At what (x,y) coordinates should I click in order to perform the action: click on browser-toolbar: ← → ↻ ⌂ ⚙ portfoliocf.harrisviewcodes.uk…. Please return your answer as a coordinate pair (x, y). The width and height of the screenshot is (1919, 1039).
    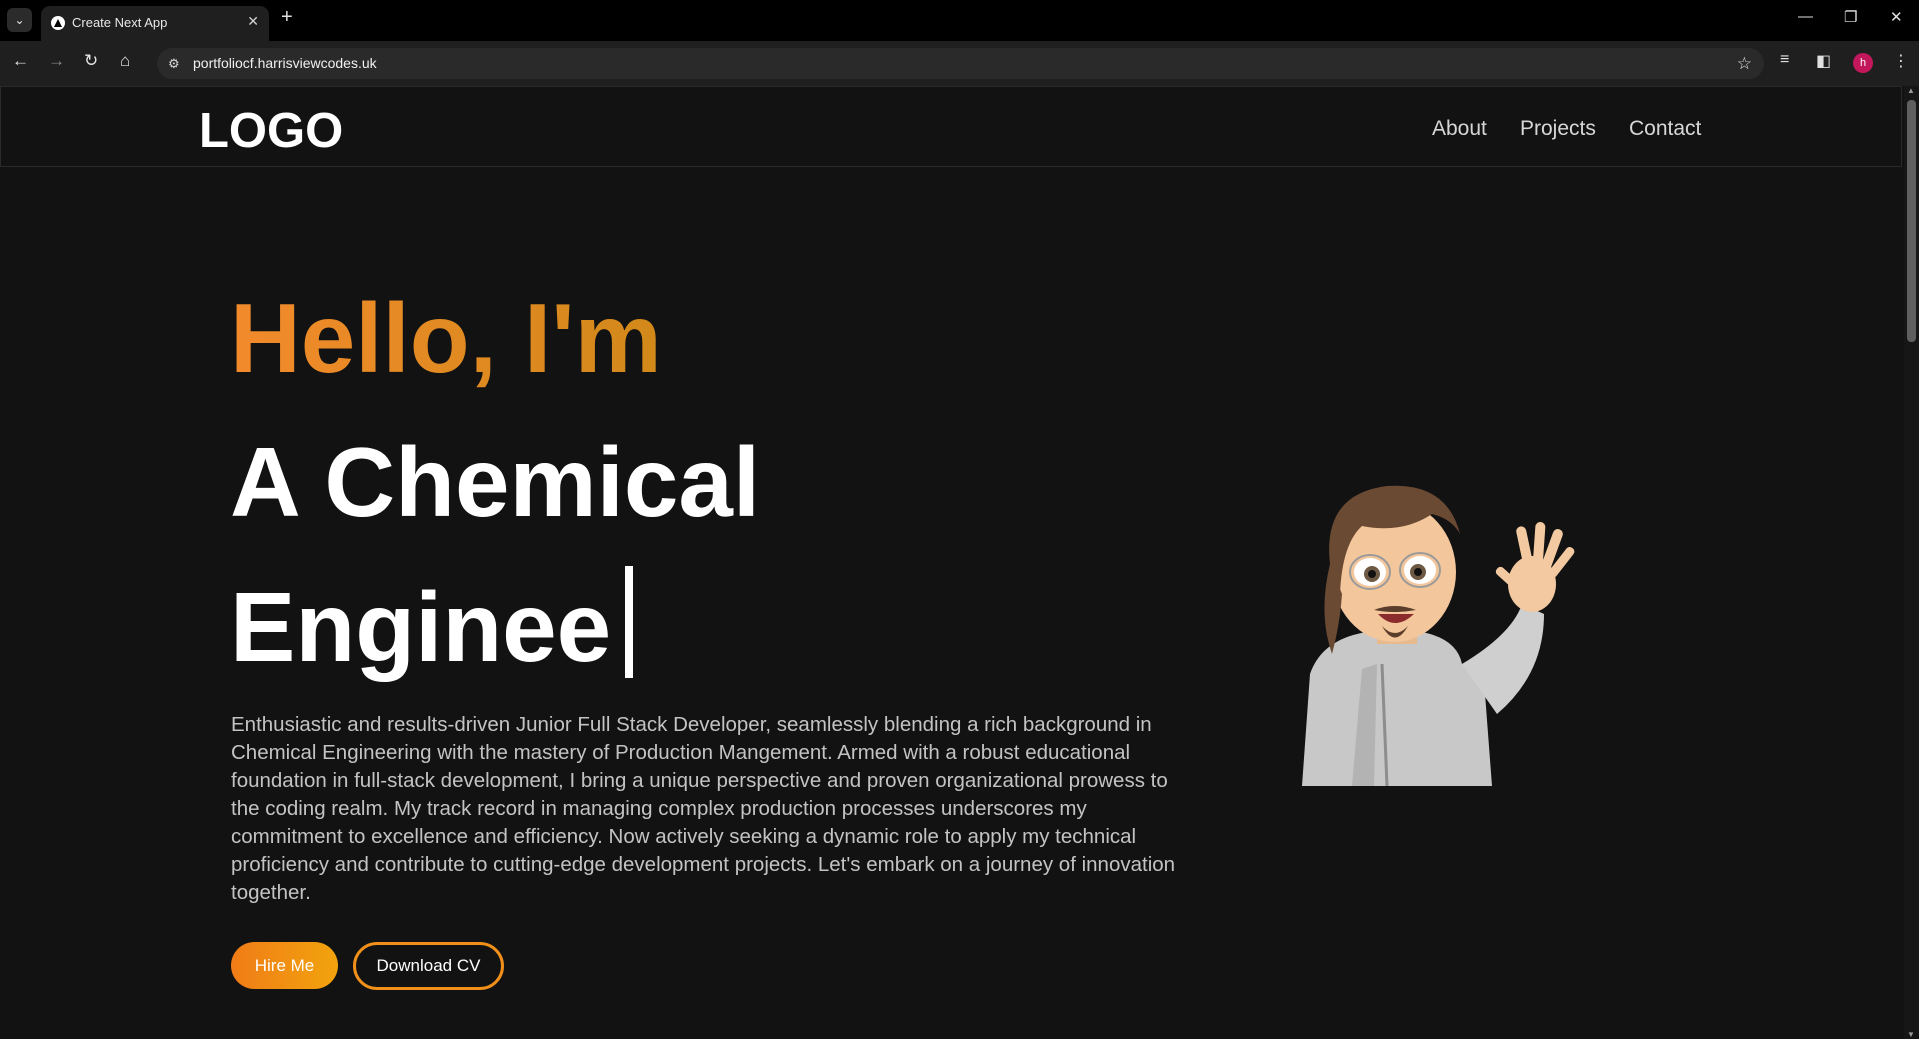
    Looking at the image, I should click on (959, 63).